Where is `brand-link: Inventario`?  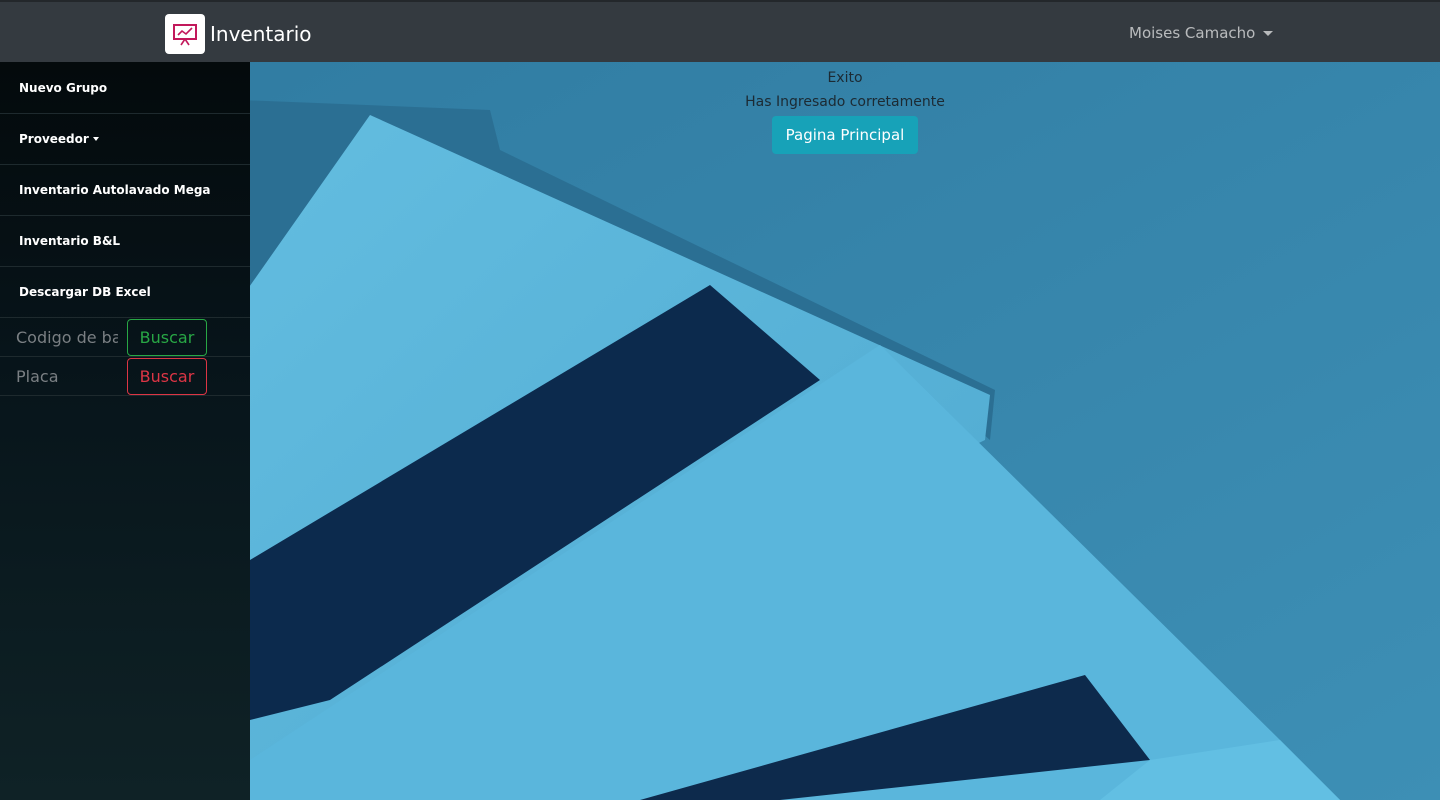
brand-link: Inventario is located at coordinates (238, 34).